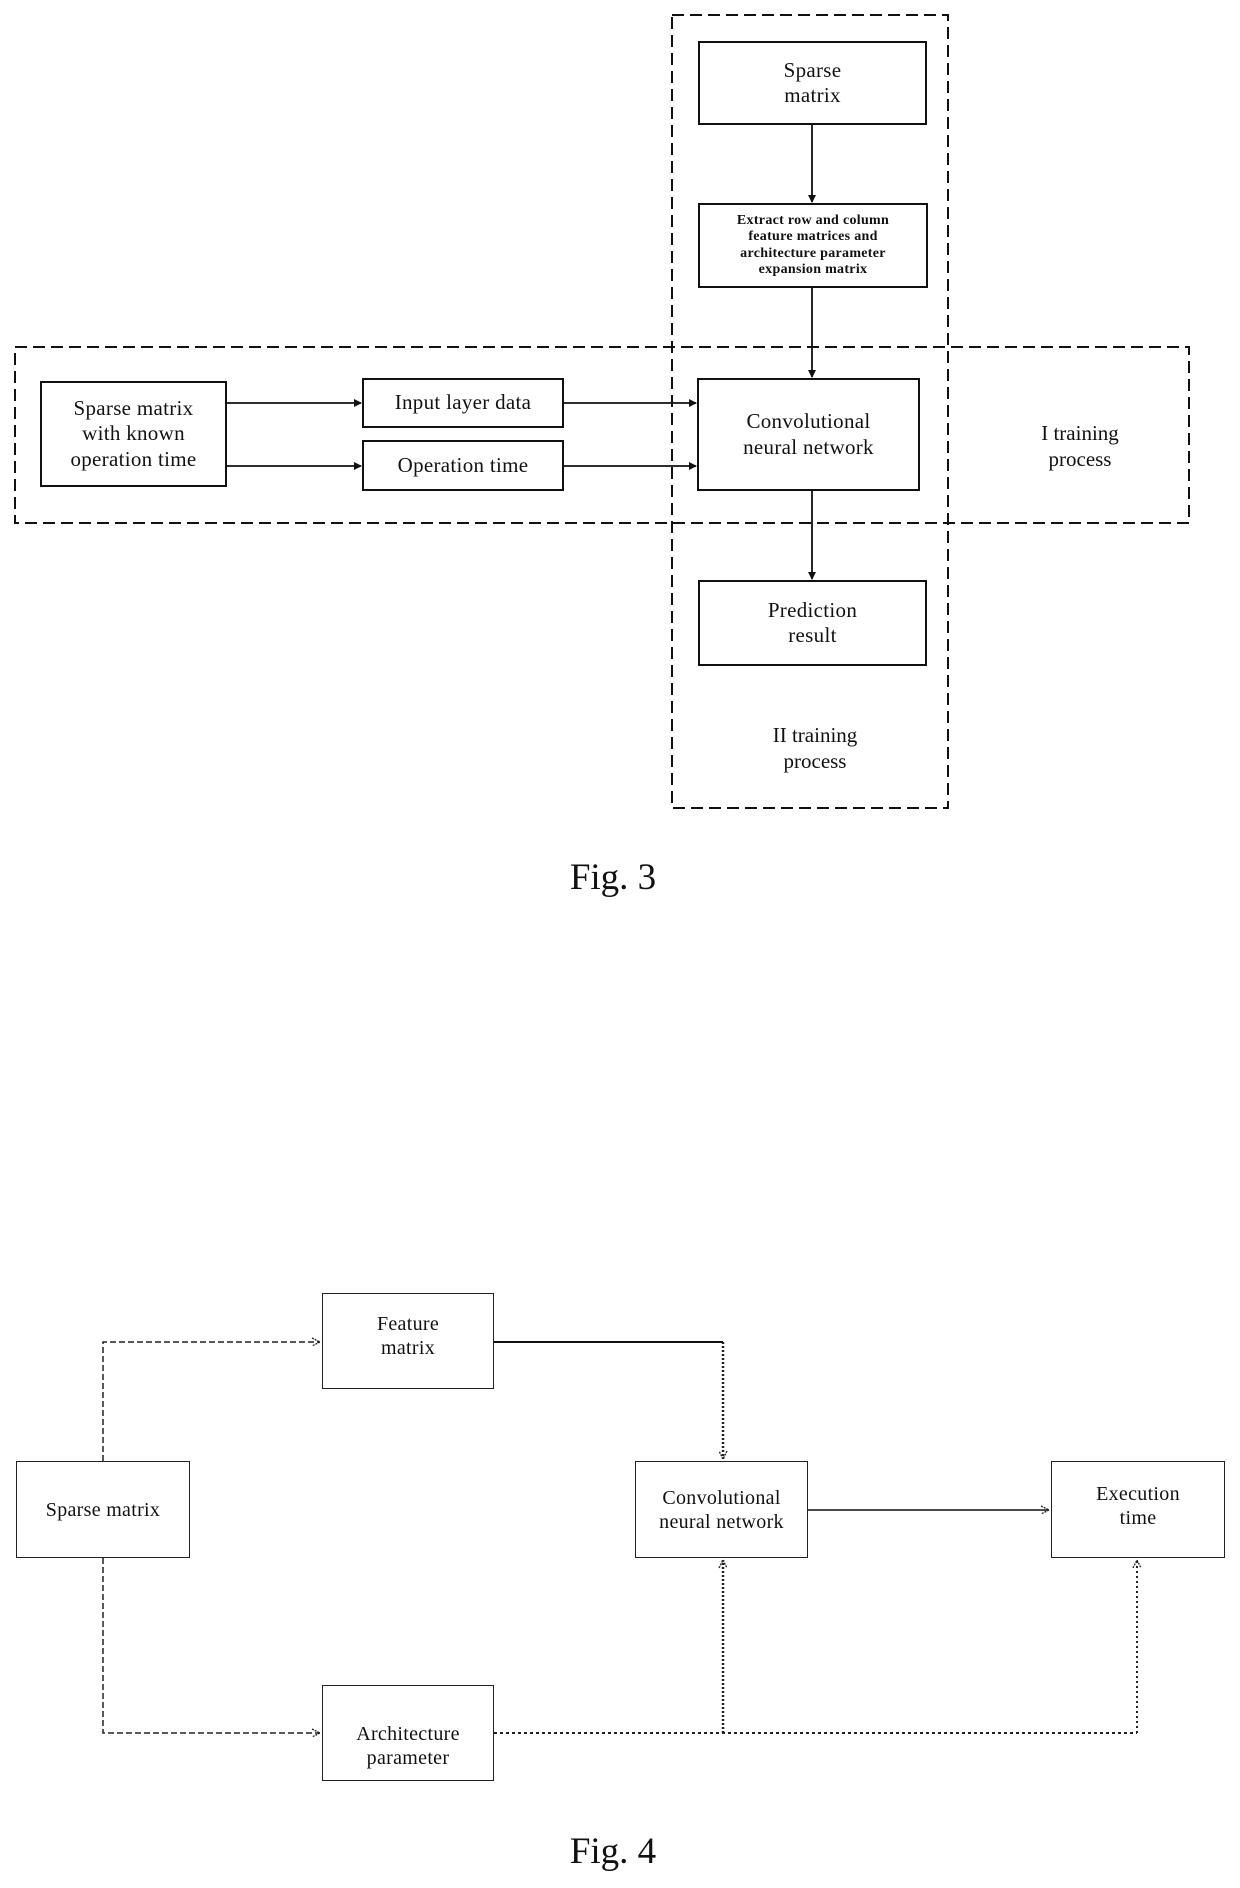 Image resolution: width=1240 pixels, height=1888 pixels. I want to click on node-input-layer-data: Input layer data, so click(463, 403).